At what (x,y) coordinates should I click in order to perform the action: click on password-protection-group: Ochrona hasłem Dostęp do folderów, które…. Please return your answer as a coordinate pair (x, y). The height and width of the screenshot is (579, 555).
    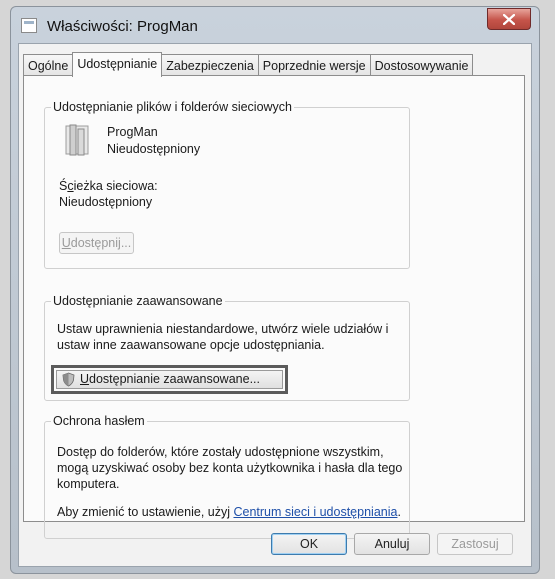
    Looking at the image, I should click on (227, 476).